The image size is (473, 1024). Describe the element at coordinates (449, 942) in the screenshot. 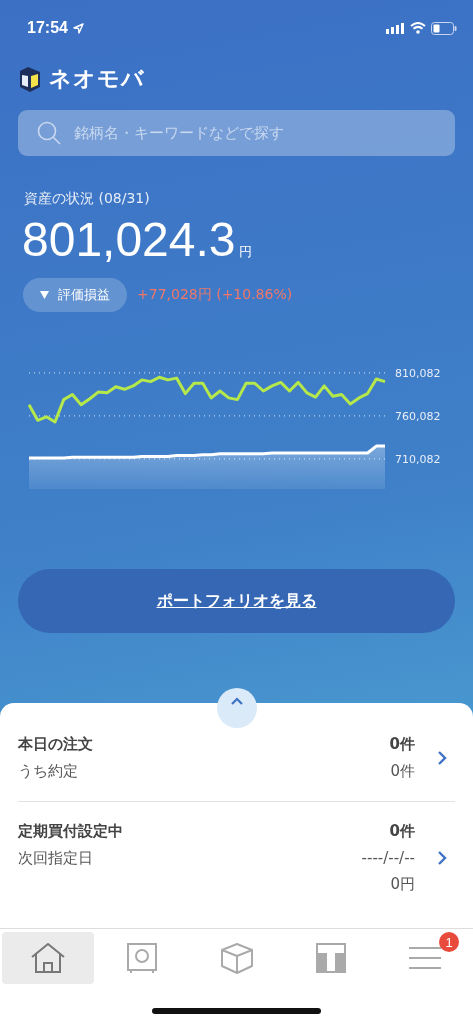

I see `notification-badge: 1` at that location.